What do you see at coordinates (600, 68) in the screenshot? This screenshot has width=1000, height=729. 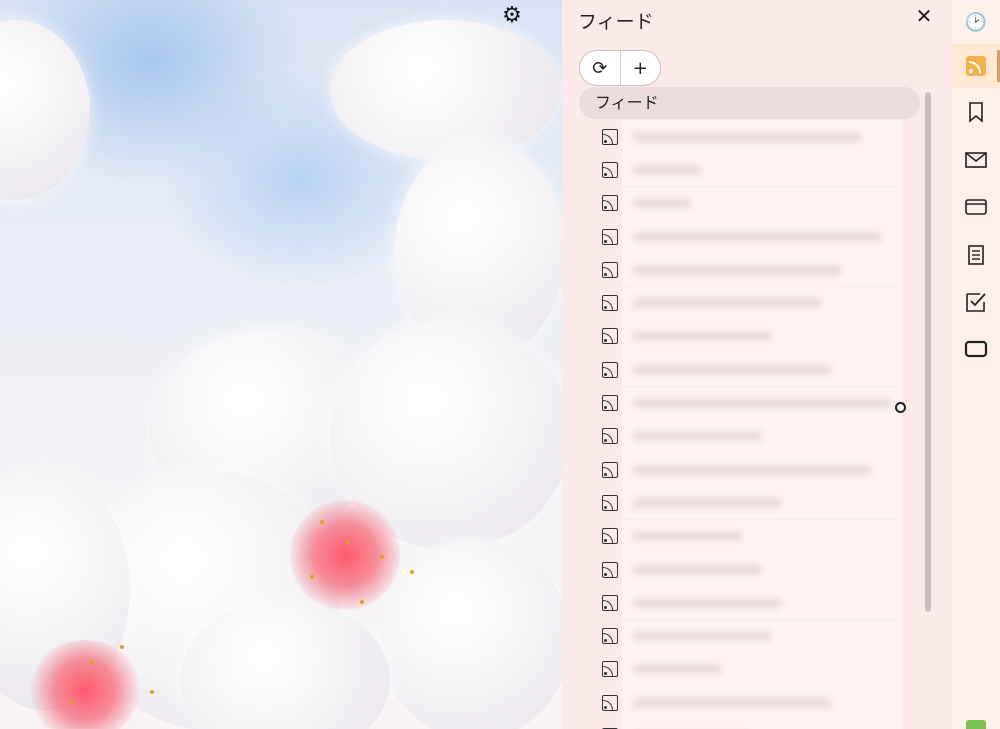 I see `refresh-icon: ⟳` at bounding box center [600, 68].